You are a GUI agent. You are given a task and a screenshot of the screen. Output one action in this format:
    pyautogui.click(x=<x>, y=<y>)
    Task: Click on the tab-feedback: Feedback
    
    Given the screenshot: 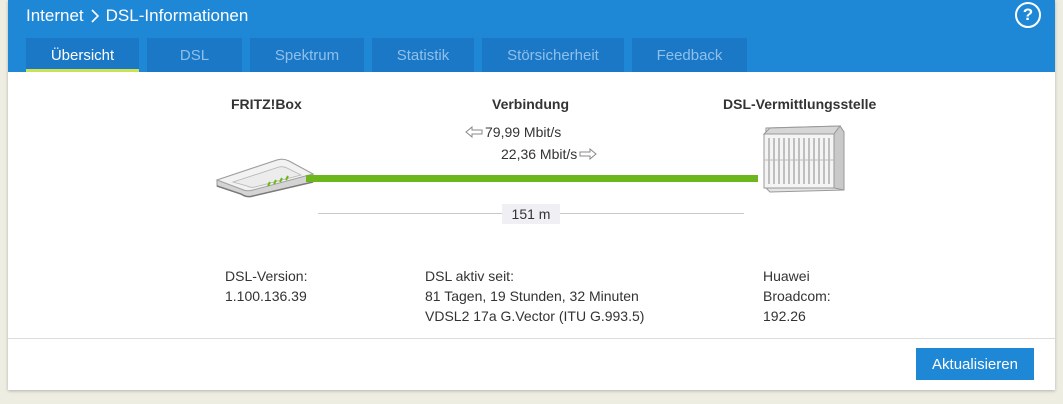 What is the action you would take?
    pyautogui.click(x=689, y=55)
    